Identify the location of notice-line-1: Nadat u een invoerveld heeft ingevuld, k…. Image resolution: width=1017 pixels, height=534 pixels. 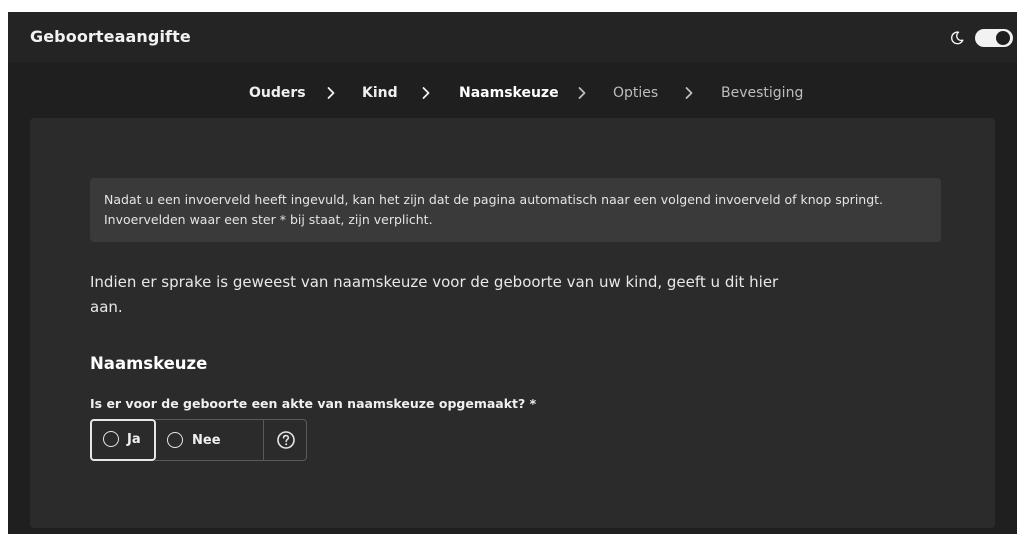
(494, 199).